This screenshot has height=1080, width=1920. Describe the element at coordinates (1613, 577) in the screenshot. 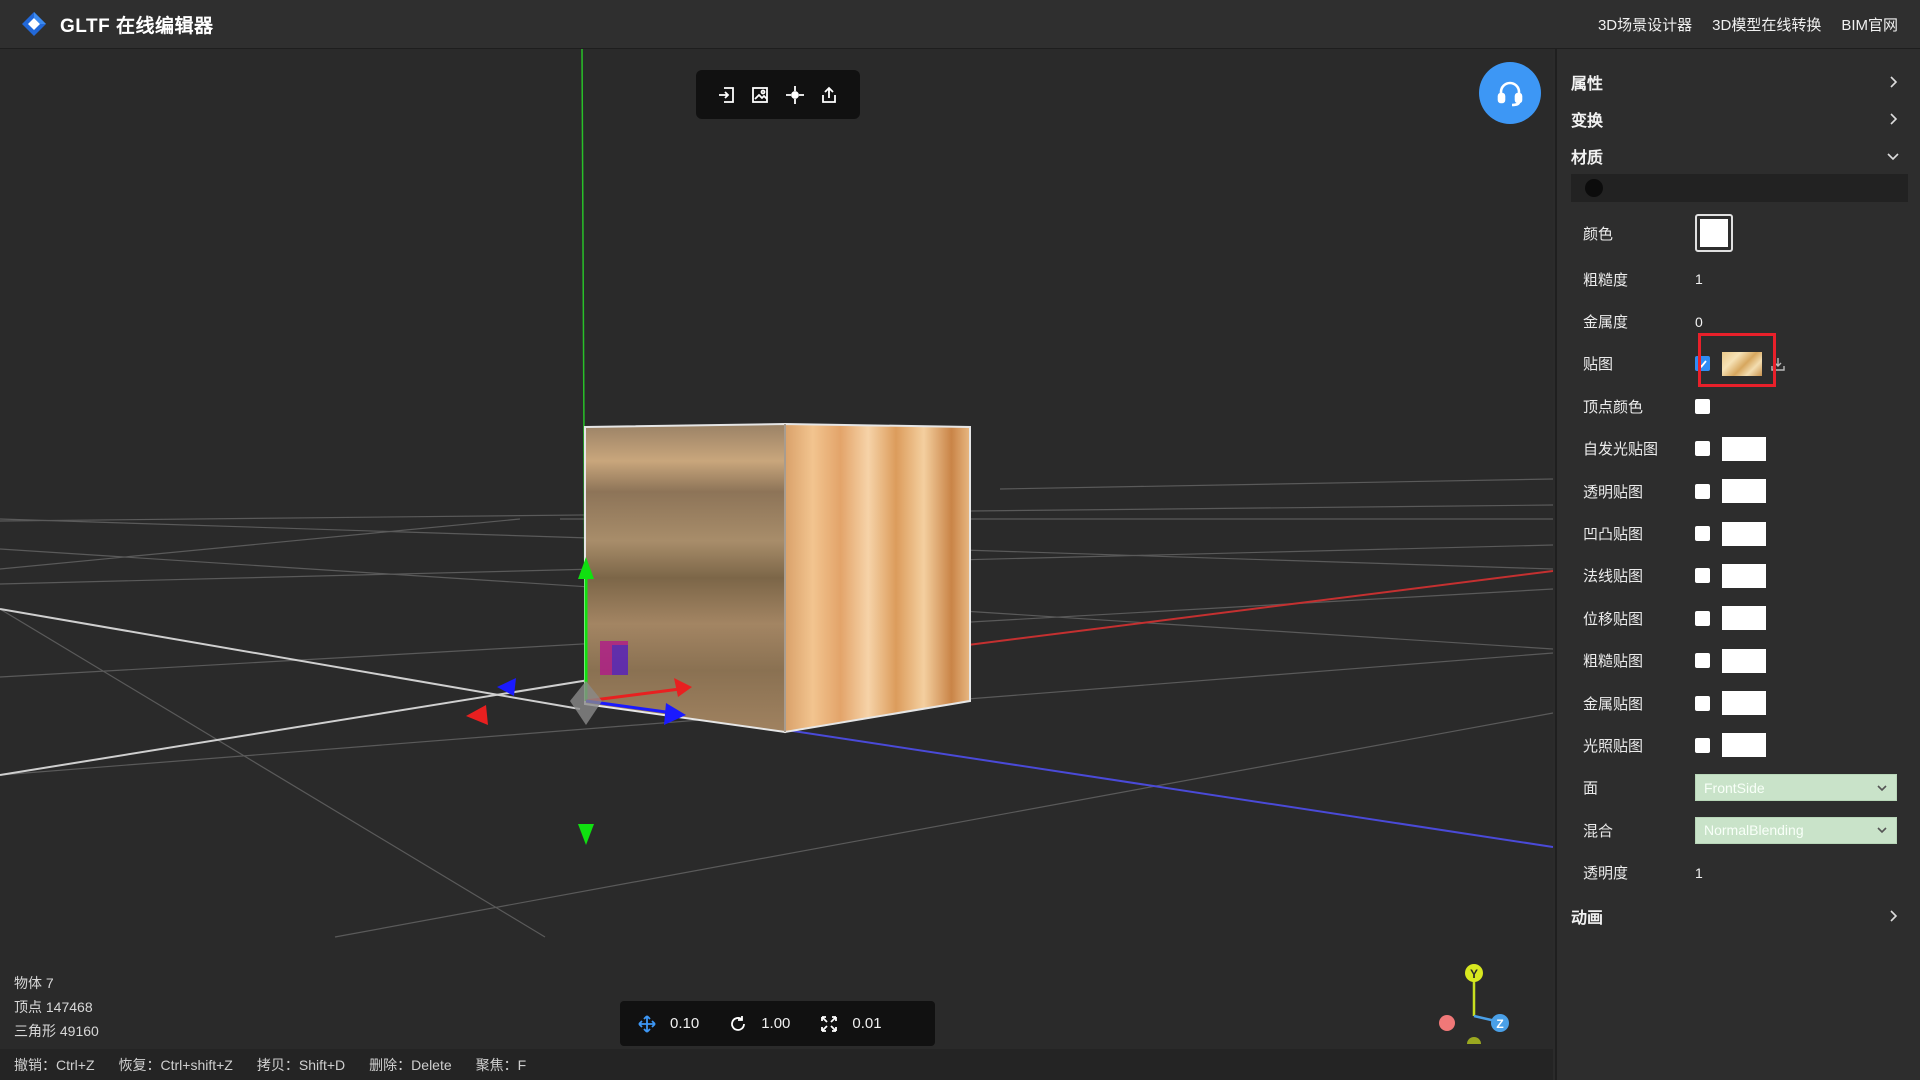

I see `row-normal-map-label: 法线贴图` at that location.